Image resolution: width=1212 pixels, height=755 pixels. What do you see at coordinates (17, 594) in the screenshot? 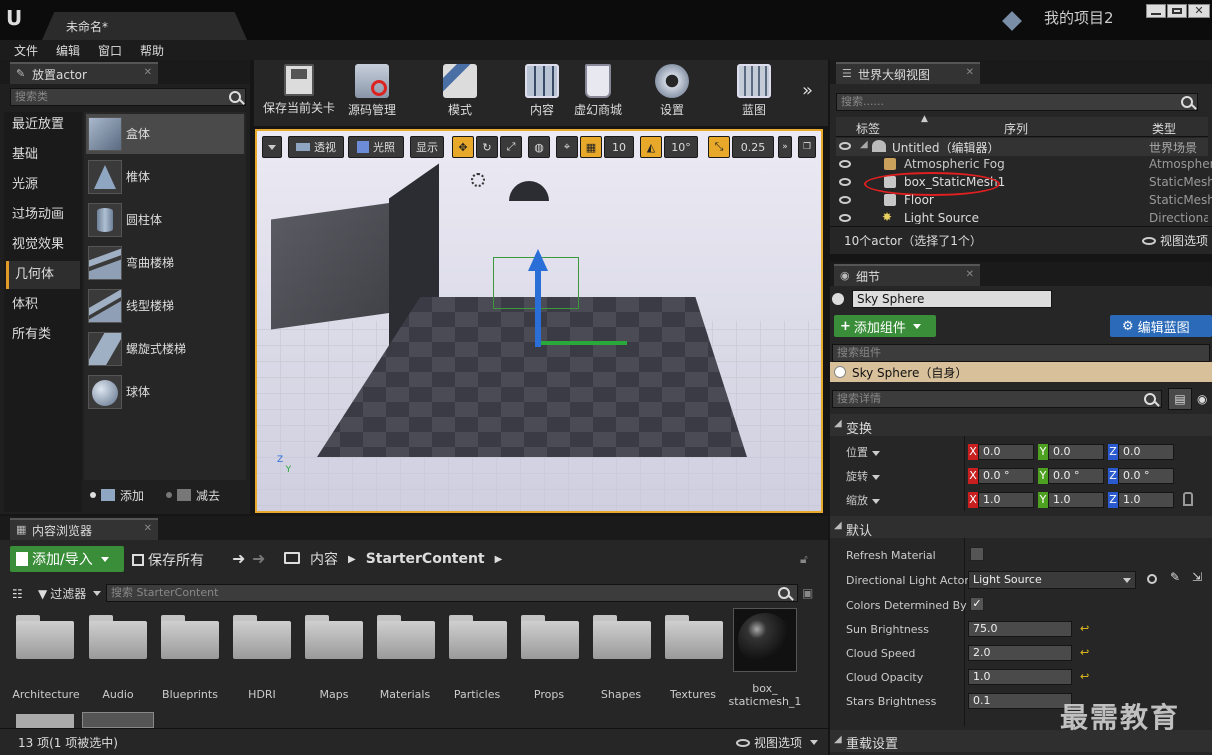
I see `sources-panel-toggle-icon: ☷` at bounding box center [17, 594].